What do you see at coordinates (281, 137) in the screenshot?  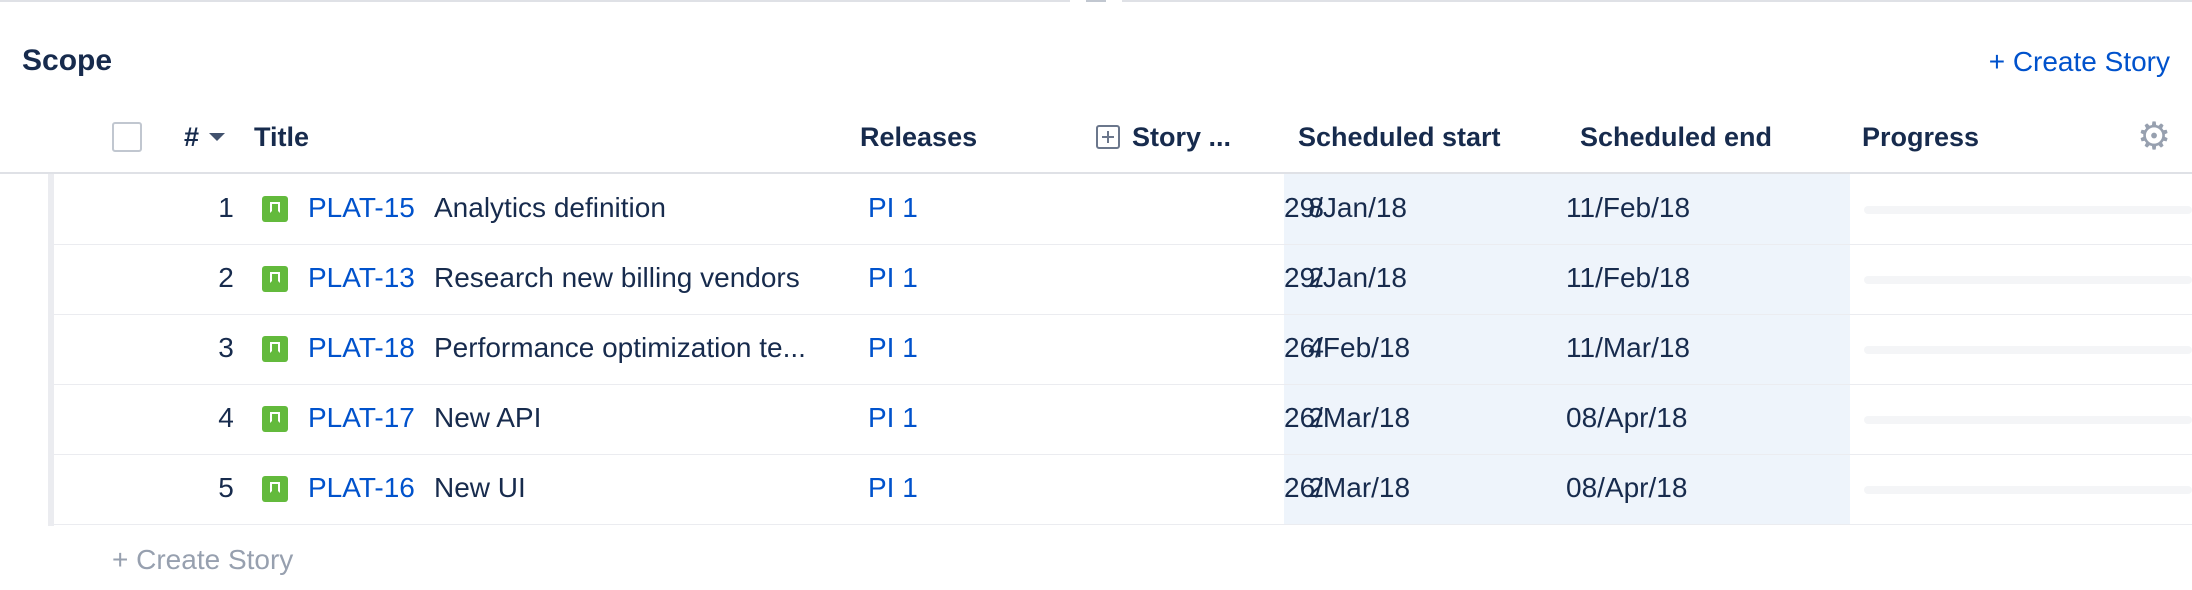 I see `column-header-title: Title` at bounding box center [281, 137].